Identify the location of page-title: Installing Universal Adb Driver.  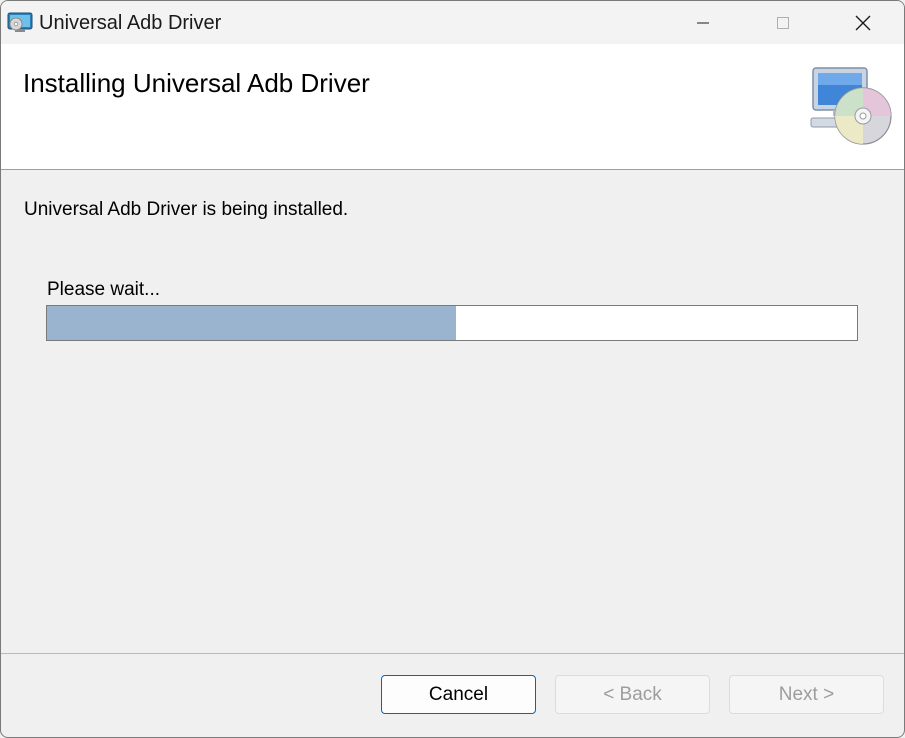
(196, 83).